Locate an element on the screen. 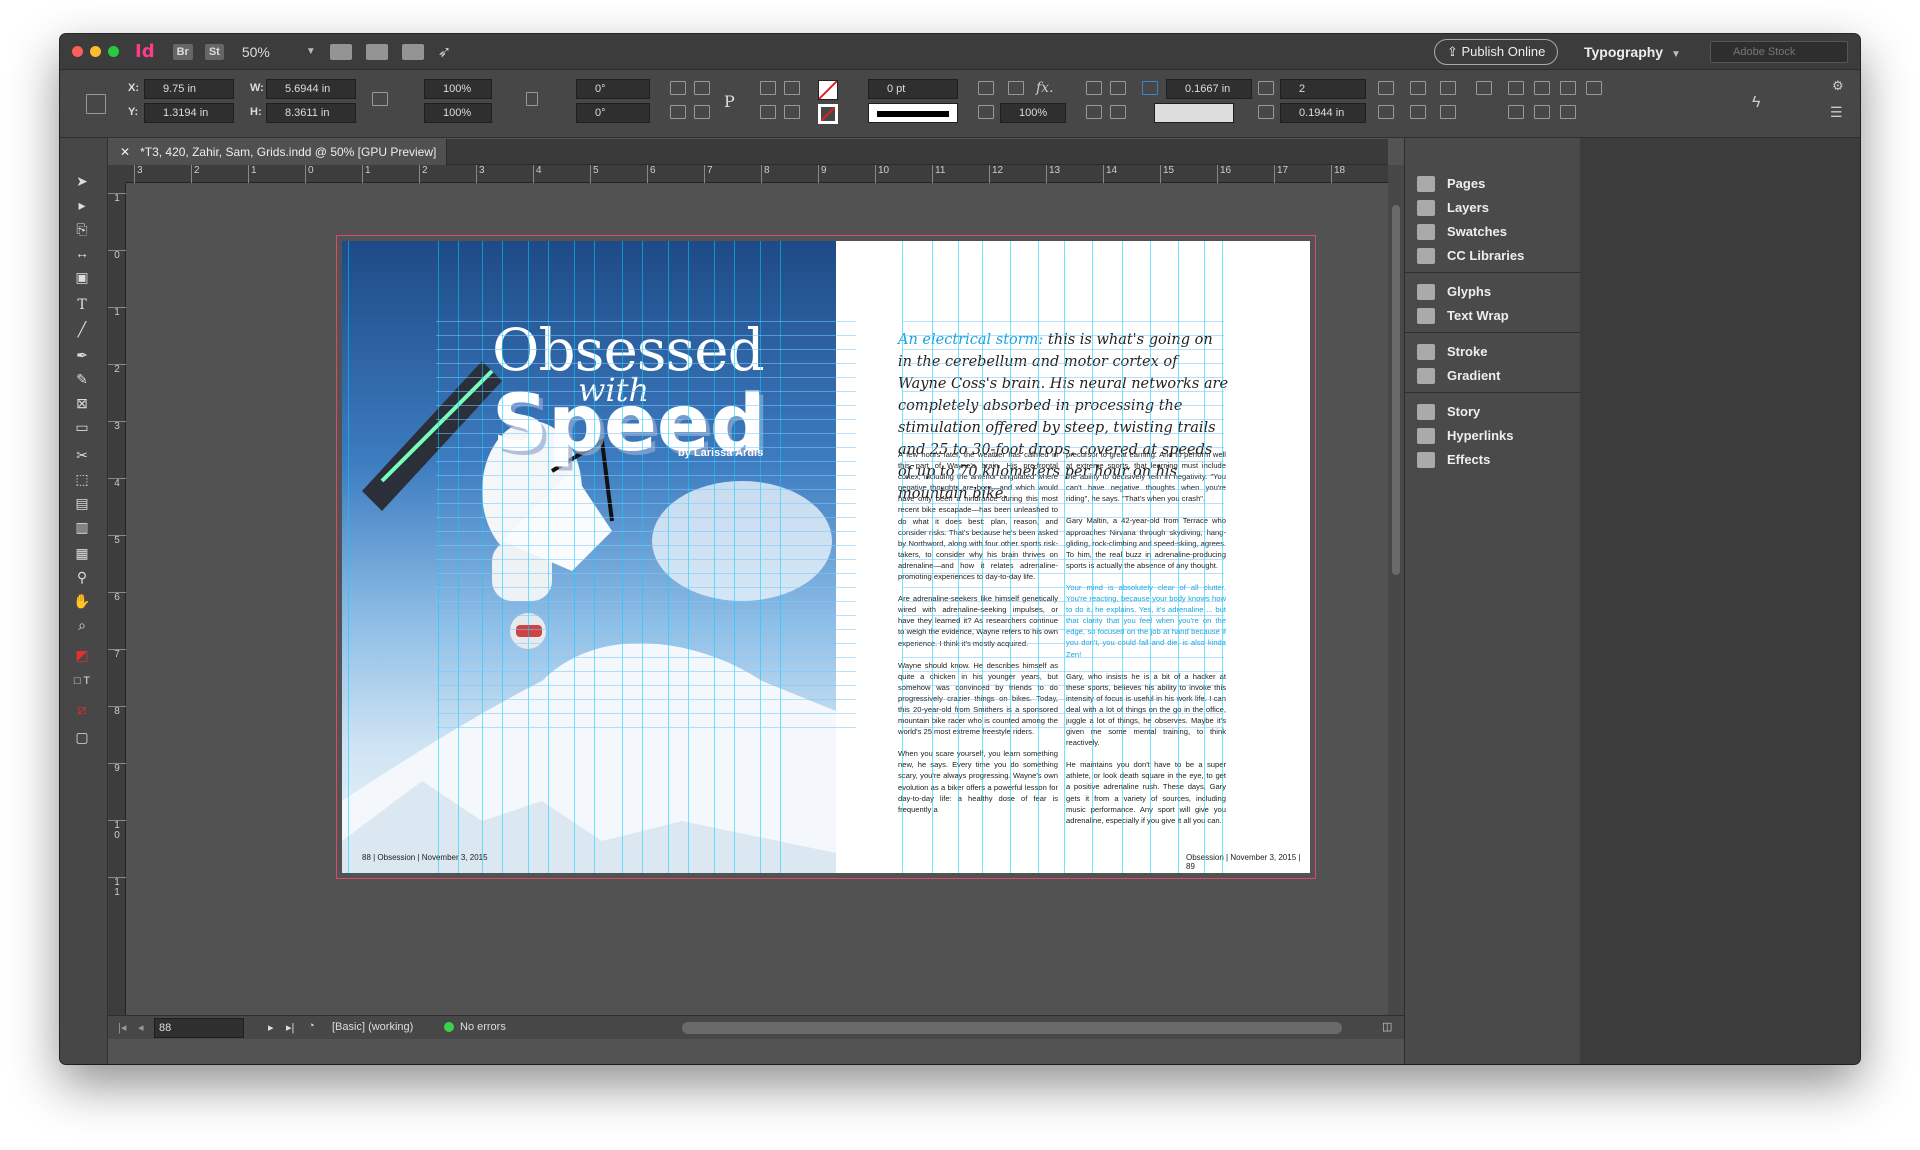 Image resolution: width=1920 pixels, height=1150 pixels. type-tool-icon: T is located at coordinates (82, 305).